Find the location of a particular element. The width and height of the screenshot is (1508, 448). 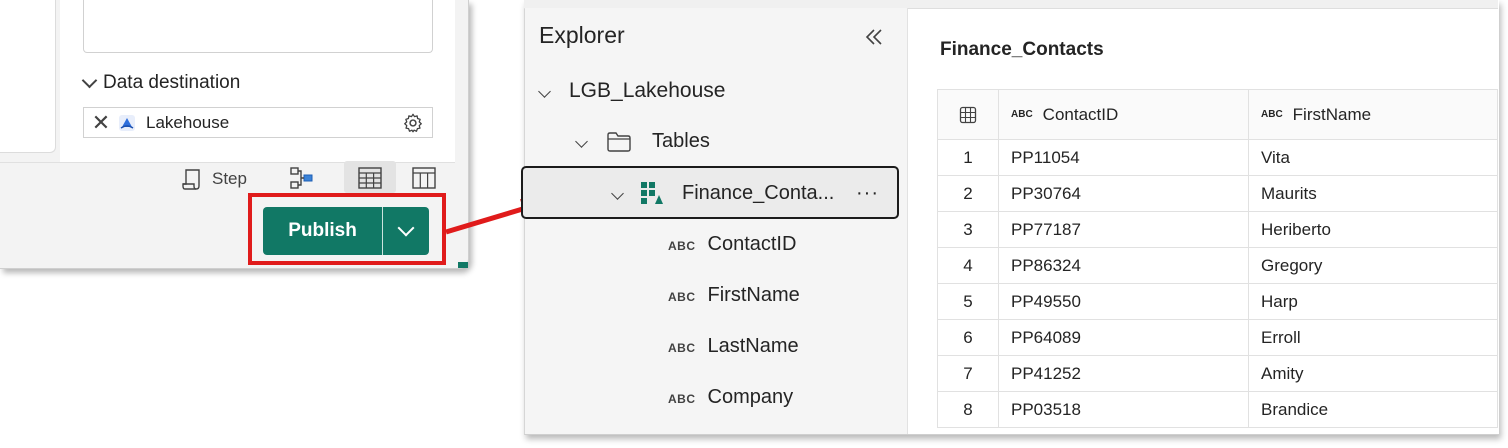

tree-item-column: ABC FirstName is located at coordinates (734, 295).